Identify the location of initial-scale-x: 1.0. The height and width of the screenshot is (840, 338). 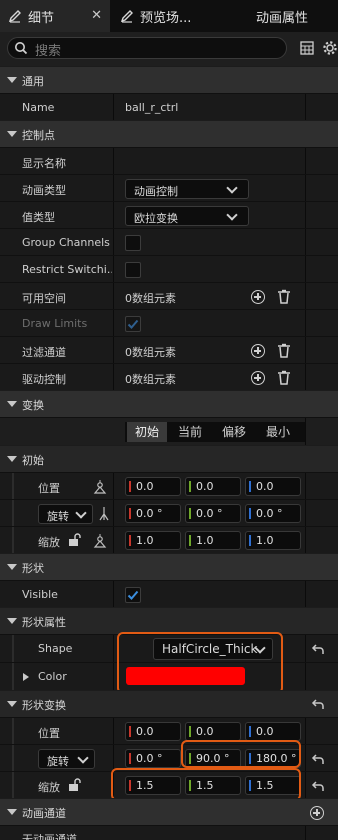
(153, 540).